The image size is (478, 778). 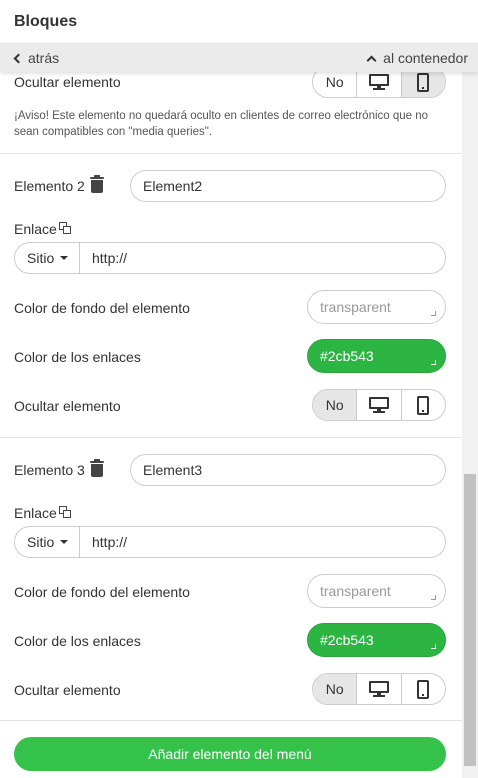 What do you see at coordinates (288, 186) in the screenshot?
I see `element-name-input: Element2` at bounding box center [288, 186].